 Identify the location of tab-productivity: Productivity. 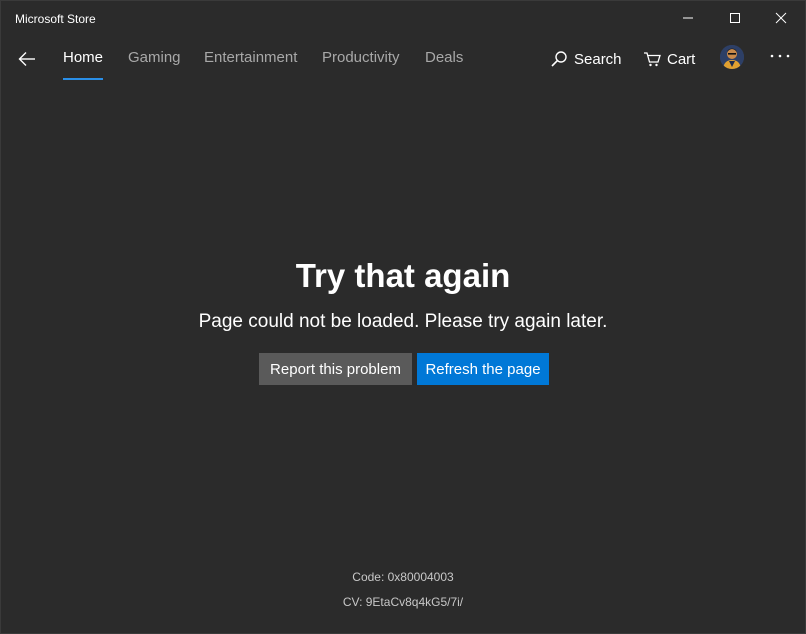
(361, 63).